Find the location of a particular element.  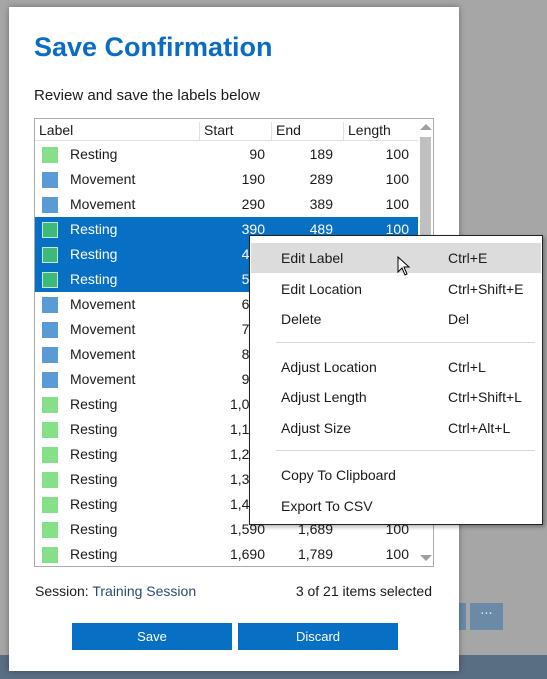

cell-end: 289 is located at coordinates (321, 179).